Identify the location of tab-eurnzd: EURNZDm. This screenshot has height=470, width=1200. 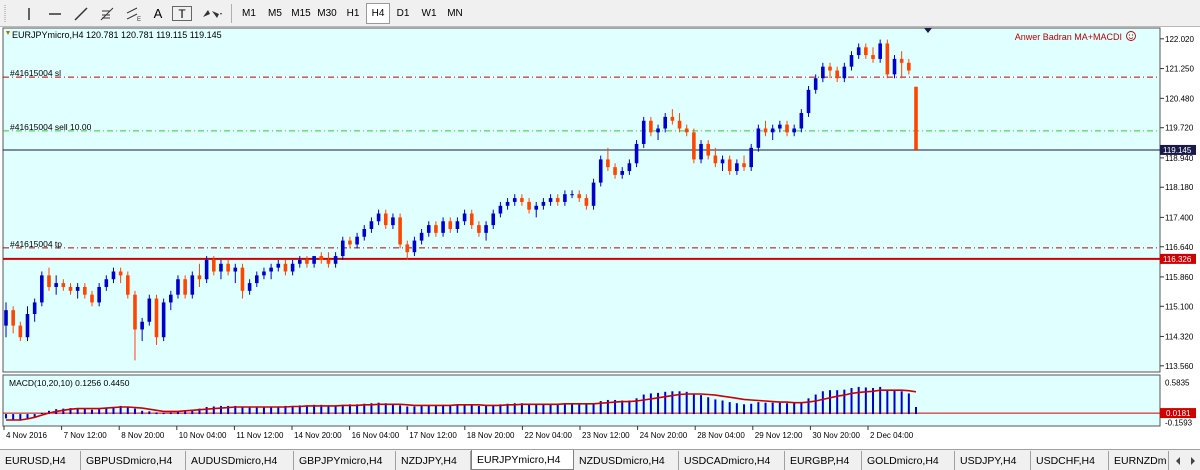
(1139, 460).